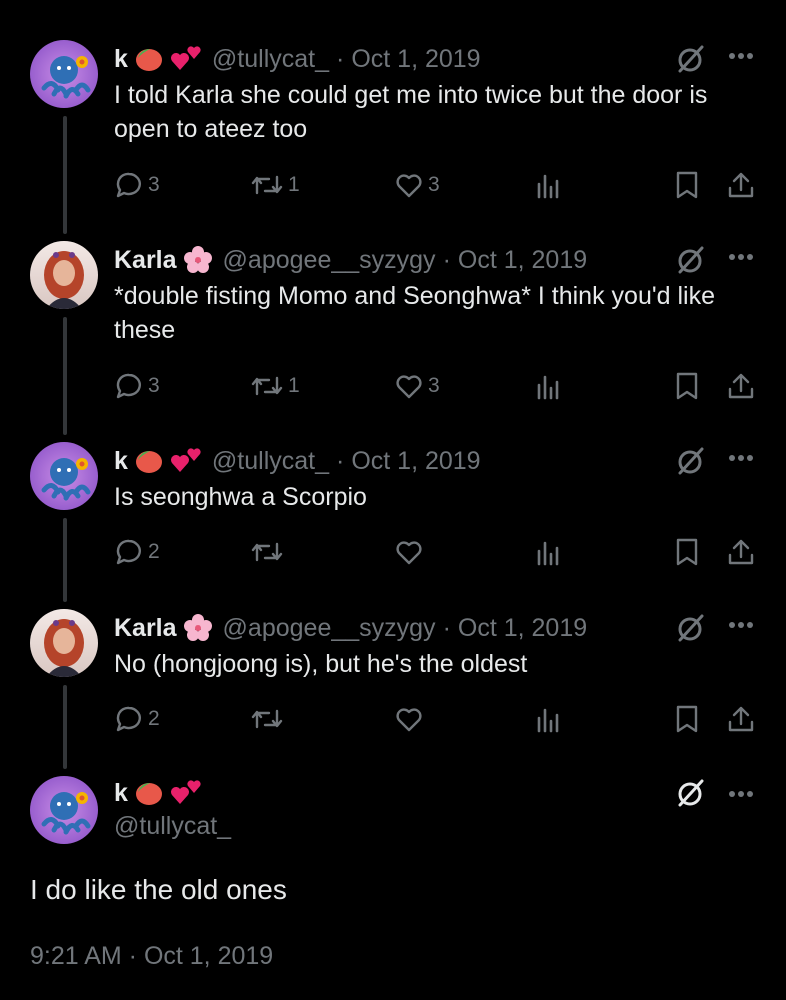 This screenshot has height=1000, width=786. What do you see at coordinates (158, 889) in the screenshot?
I see `main-tweet-text: I do like the old ones` at bounding box center [158, 889].